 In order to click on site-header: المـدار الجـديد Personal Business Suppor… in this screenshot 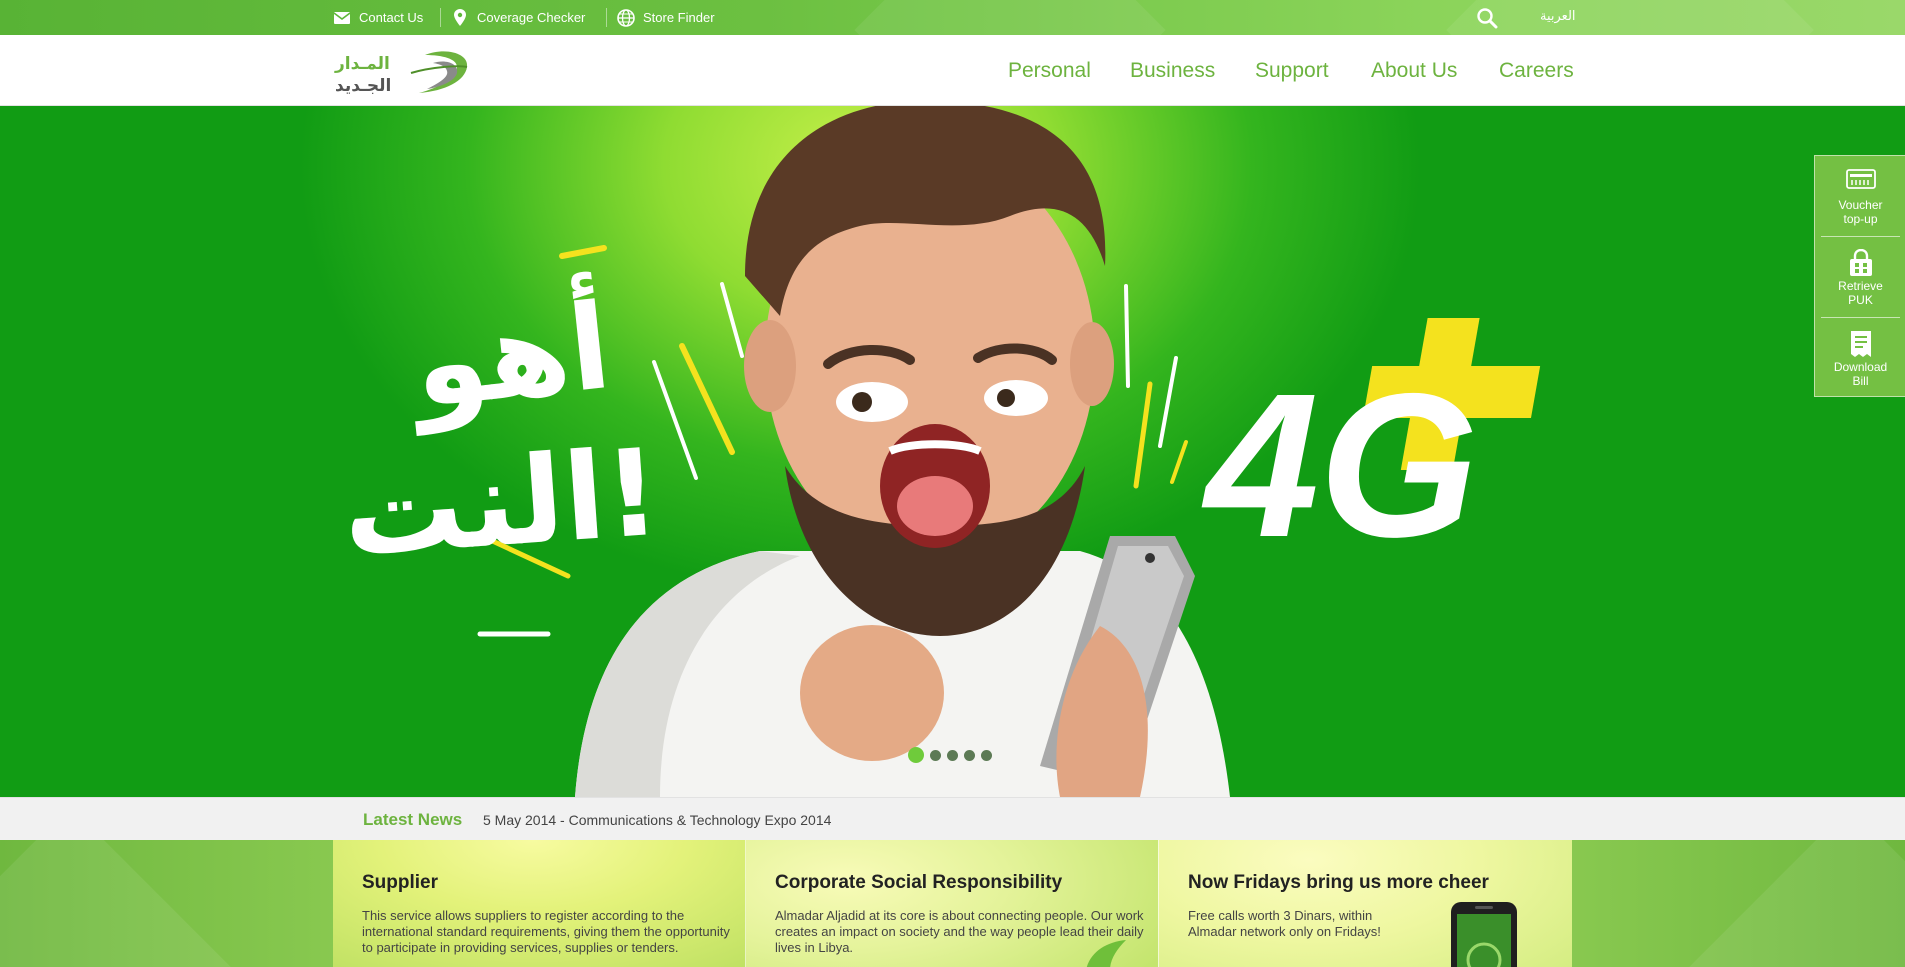, I will do `click(952, 70)`.